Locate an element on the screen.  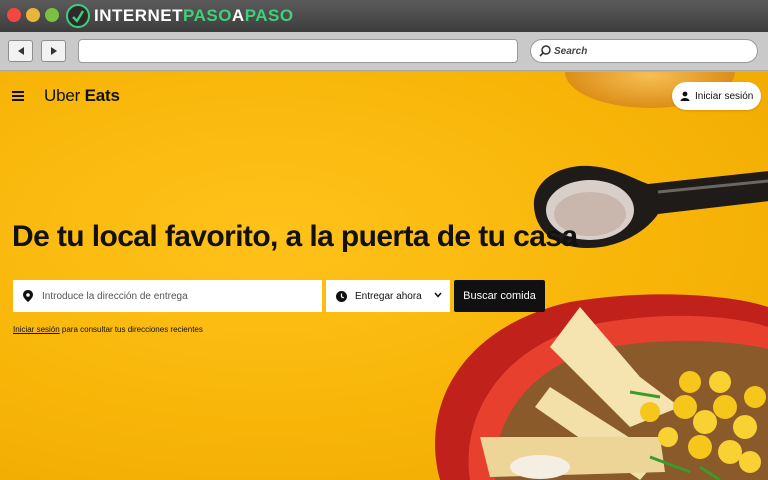
delivery-time-select: Entregar ahora is located at coordinates (388, 296).